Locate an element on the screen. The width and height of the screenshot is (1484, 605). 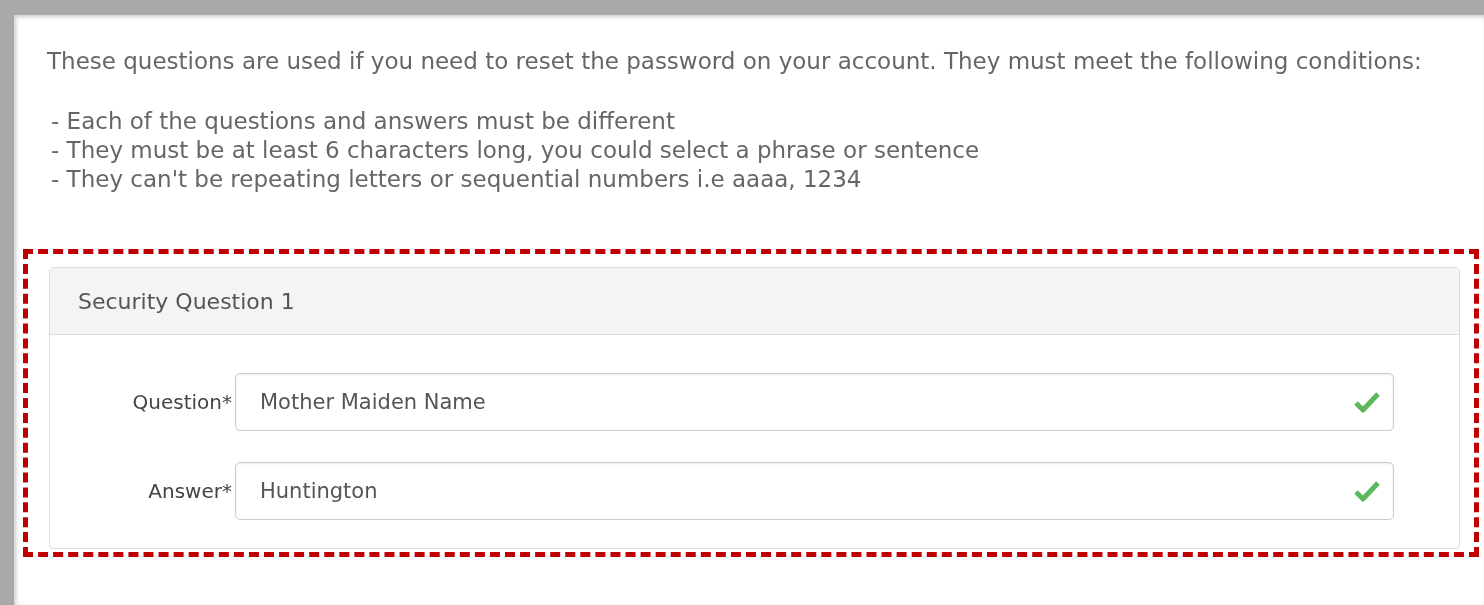
condition-text: - They must be at least 6 characters long, you could select a phrase or sentence is located at coordinates (516, 150).